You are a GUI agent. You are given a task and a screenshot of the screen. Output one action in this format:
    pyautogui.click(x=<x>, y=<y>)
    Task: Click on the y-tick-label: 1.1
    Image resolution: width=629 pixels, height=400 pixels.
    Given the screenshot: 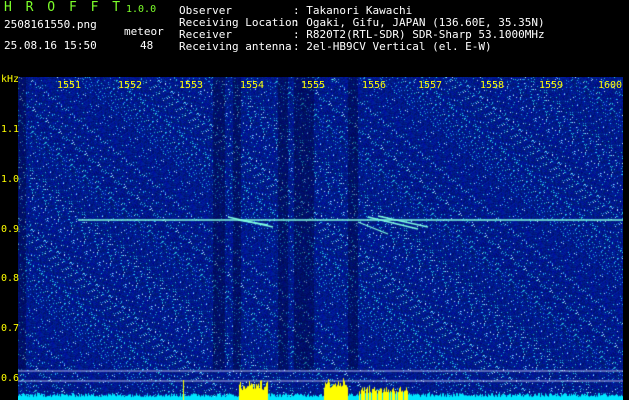 What is the action you would take?
    pyautogui.click(x=10, y=129)
    